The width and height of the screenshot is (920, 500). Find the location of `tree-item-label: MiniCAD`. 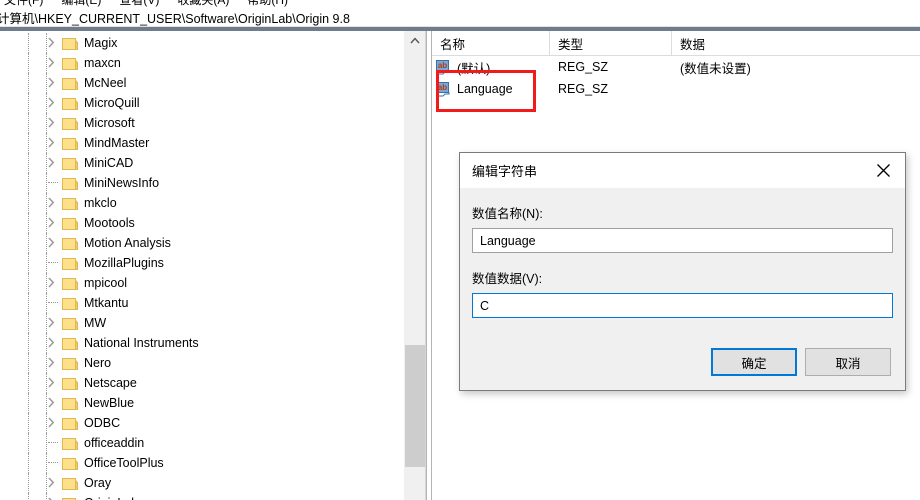

tree-item-label: MiniCAD is located at coordinates (109, 163).